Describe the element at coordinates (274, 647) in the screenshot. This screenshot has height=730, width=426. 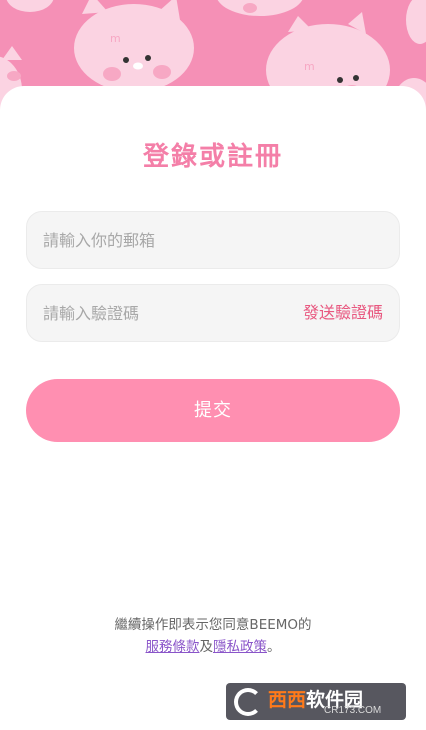
I see `period-text: 。` at that location.